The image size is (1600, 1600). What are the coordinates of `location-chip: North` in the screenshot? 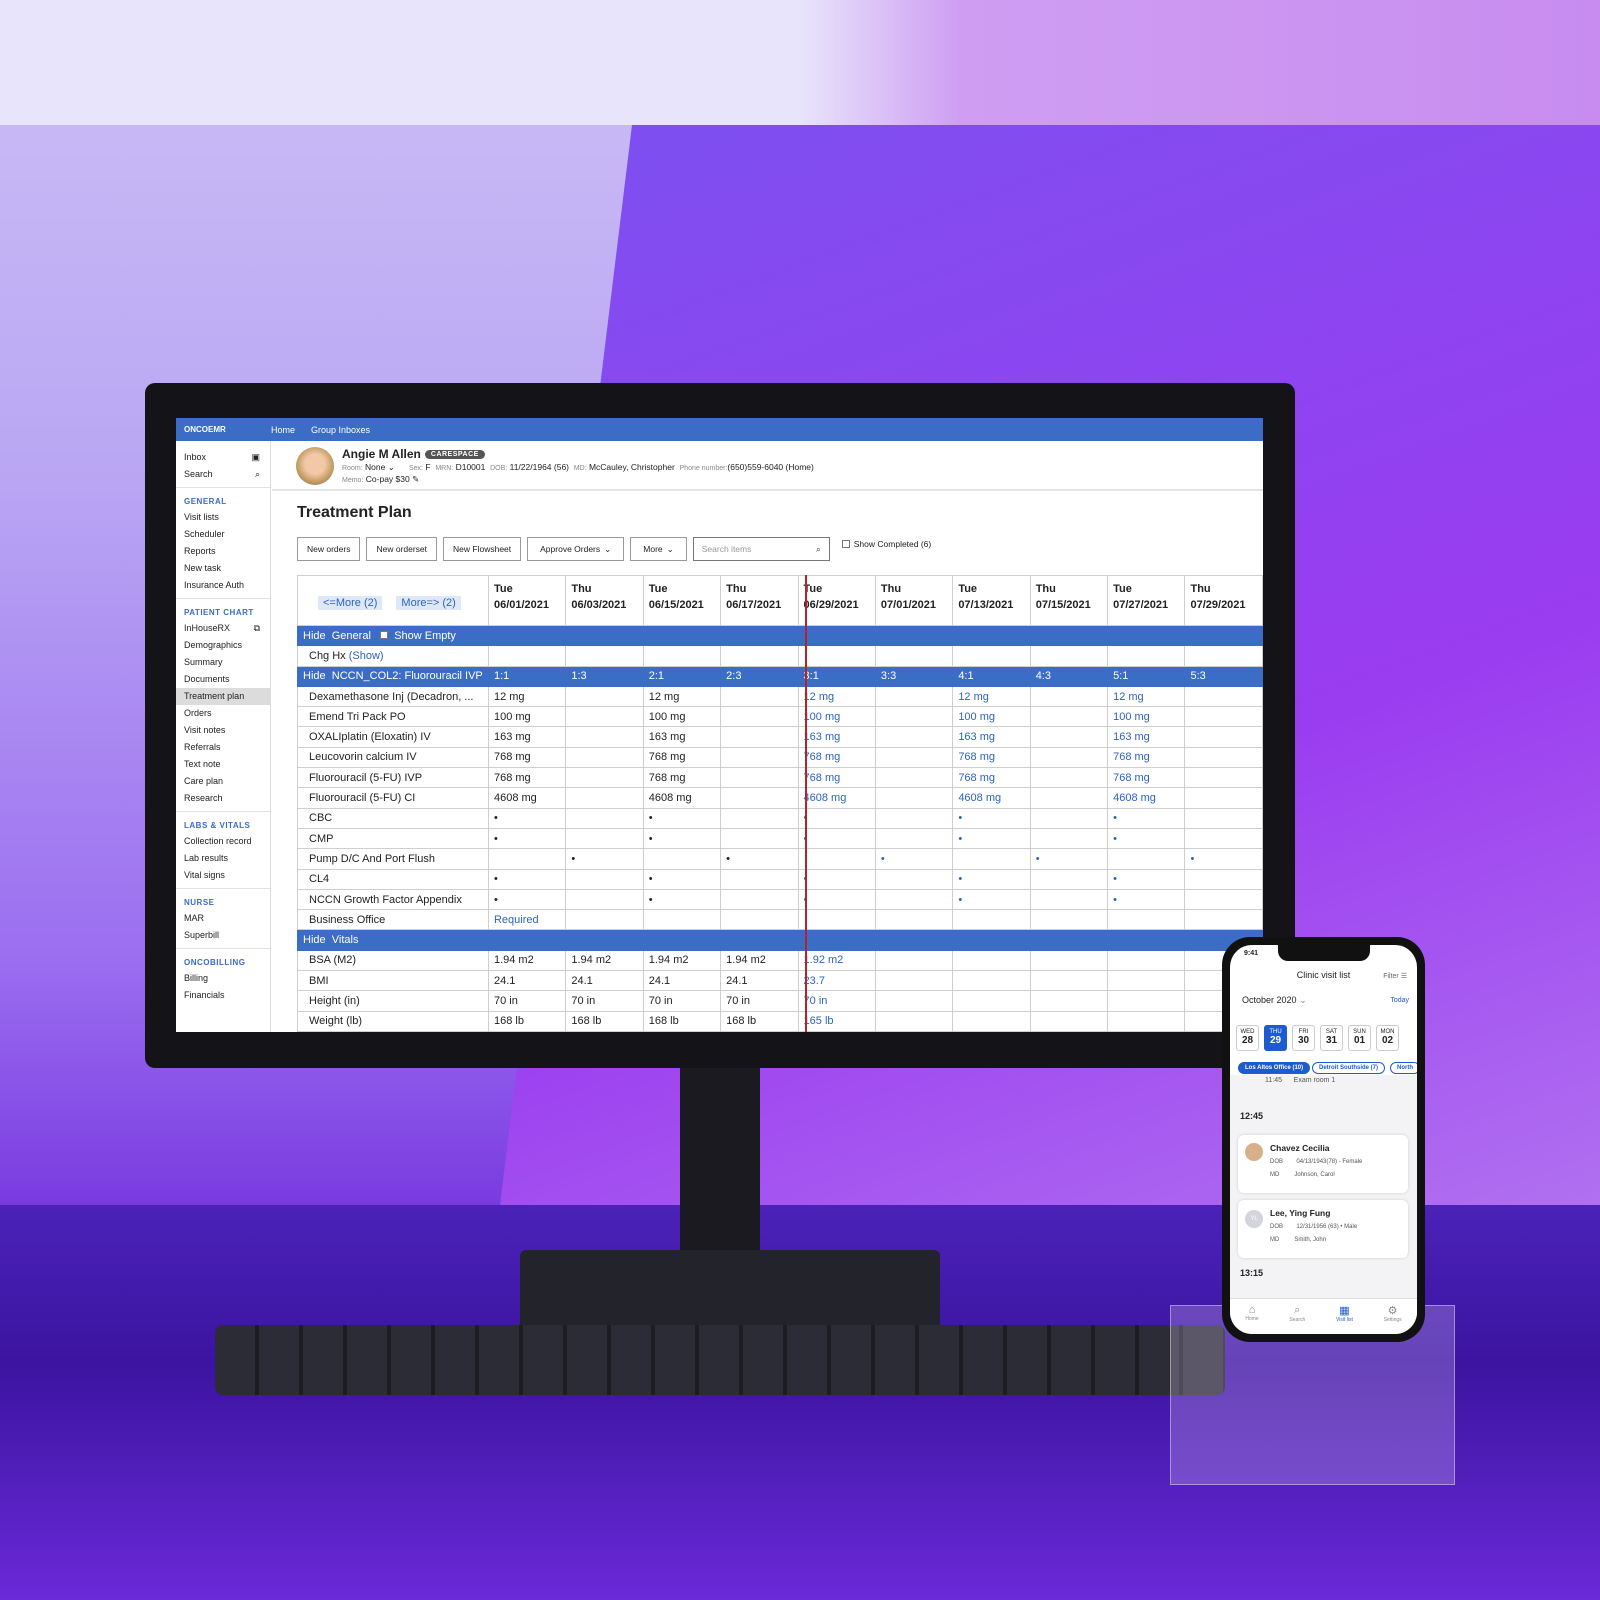 It's located at (1403, 1068).